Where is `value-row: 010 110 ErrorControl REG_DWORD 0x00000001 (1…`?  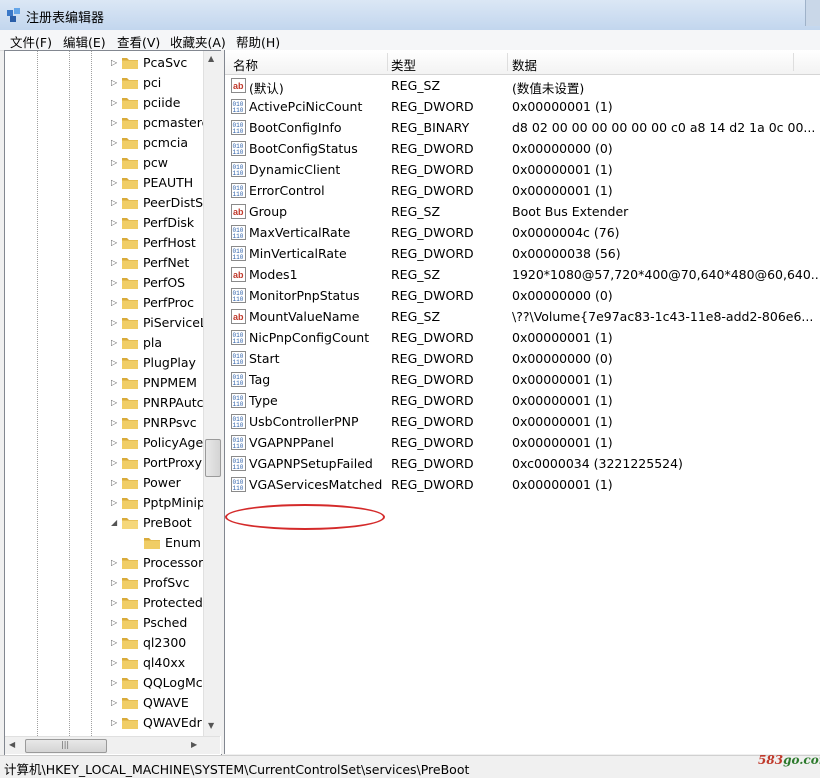 value-row: 010 110 ErrorControl REG_DWORD 0x00000001 (1… is located at coordinates (522, 190).